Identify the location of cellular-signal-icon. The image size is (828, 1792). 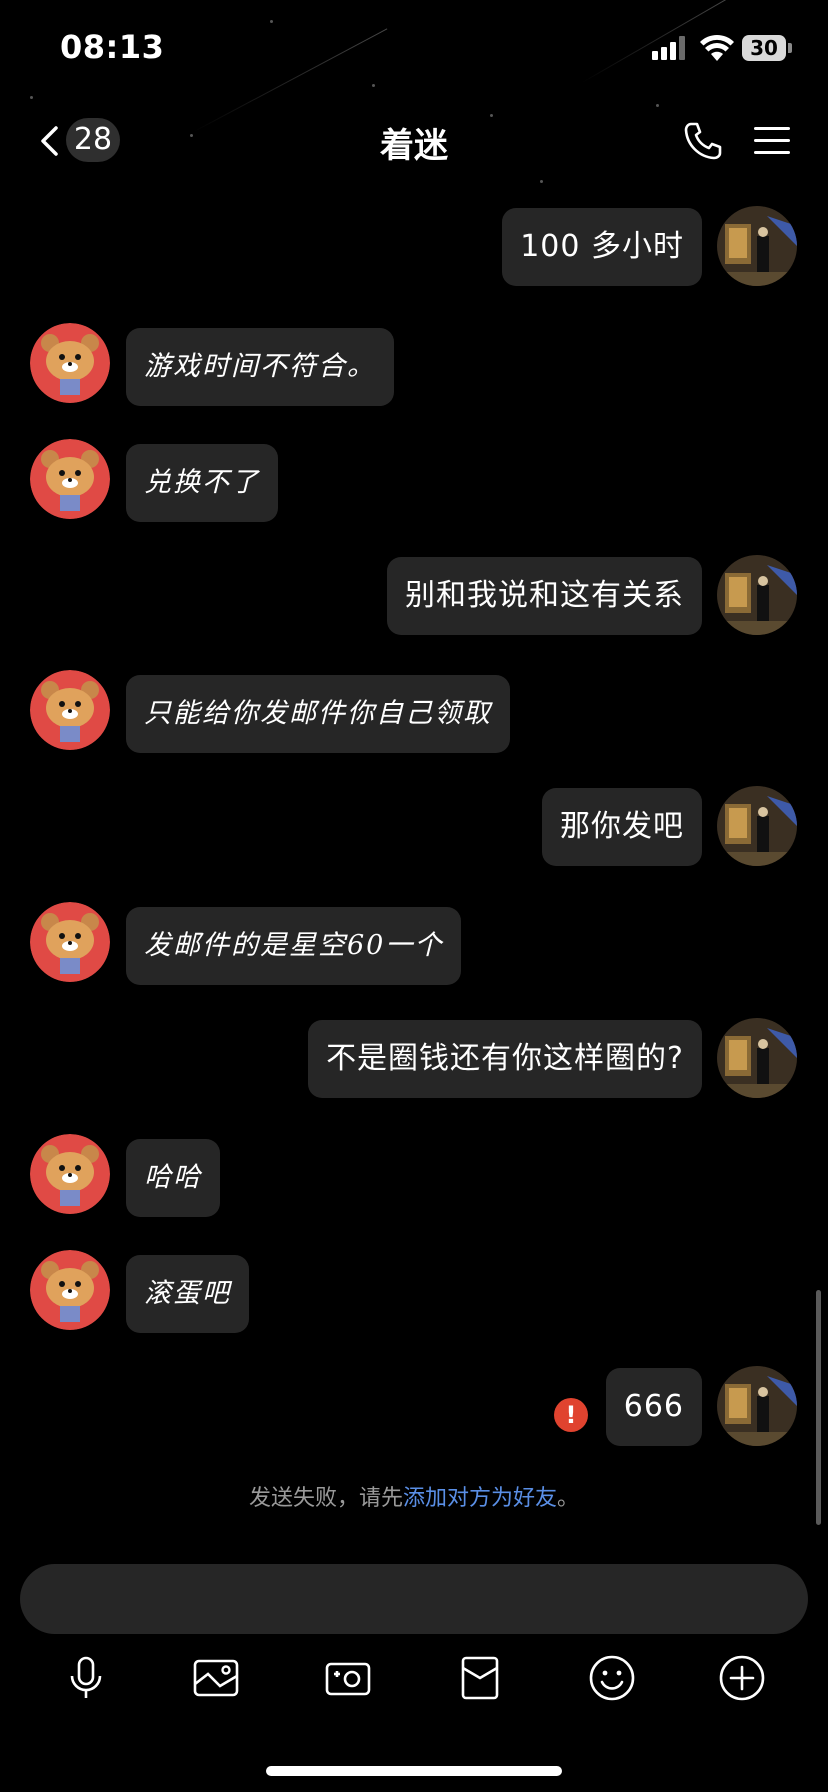
(670, 48).